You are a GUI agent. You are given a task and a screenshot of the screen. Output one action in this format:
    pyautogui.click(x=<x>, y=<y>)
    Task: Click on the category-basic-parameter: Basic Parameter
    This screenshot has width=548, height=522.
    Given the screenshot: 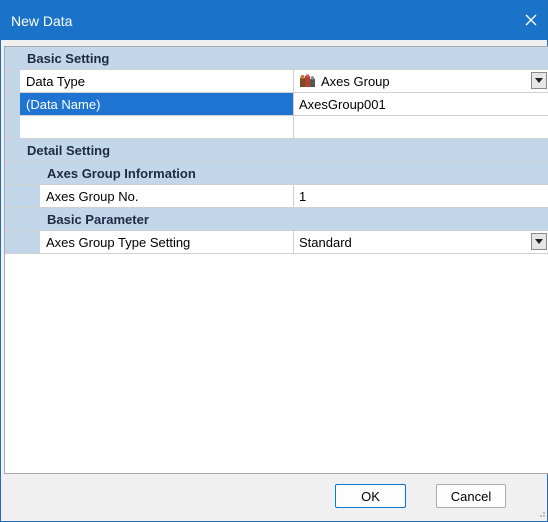 What is the action you would take?
    pyautogui.click(x=276, y=219)
    